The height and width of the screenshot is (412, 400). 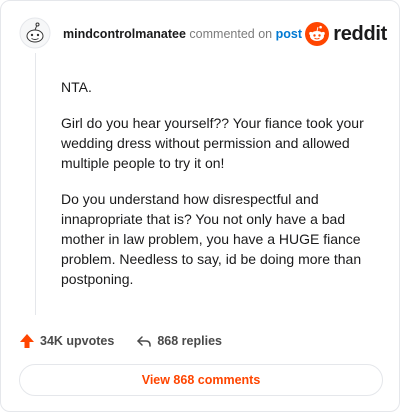 I want to click on upvote-count: 34K upvotes, so click(x=77, y=341).